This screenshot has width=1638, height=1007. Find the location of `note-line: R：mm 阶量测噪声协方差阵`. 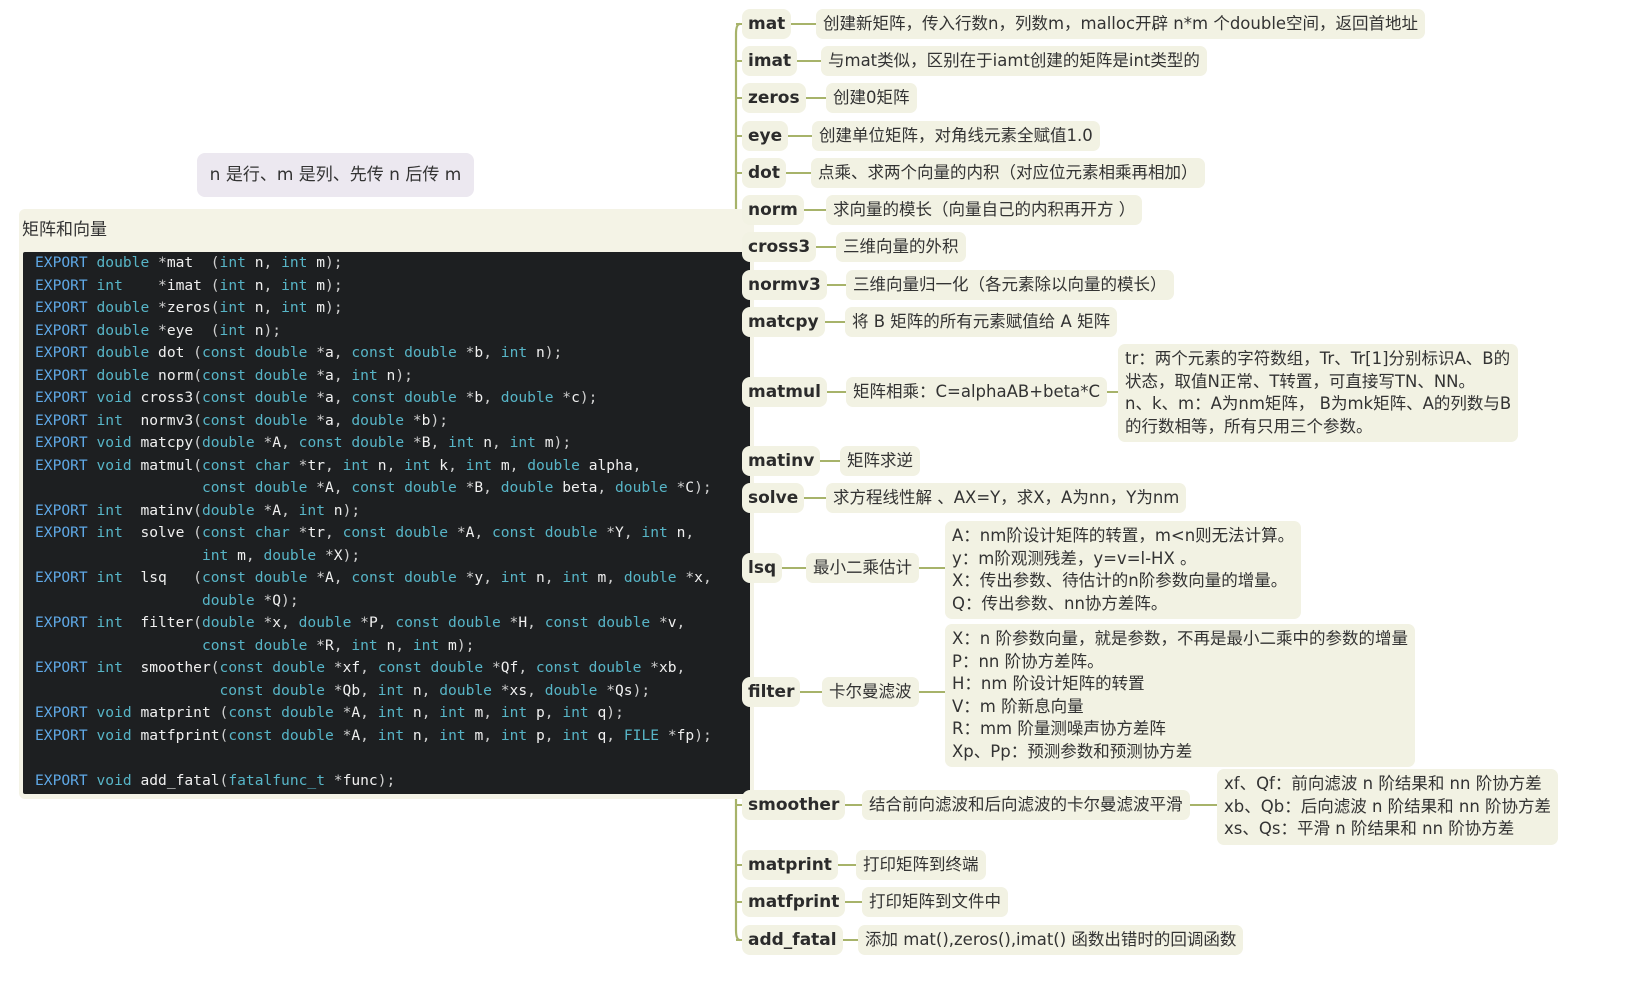

note-line: R：mm 阶量测噪声协方差阵 is located at coordinates (1059, 728).